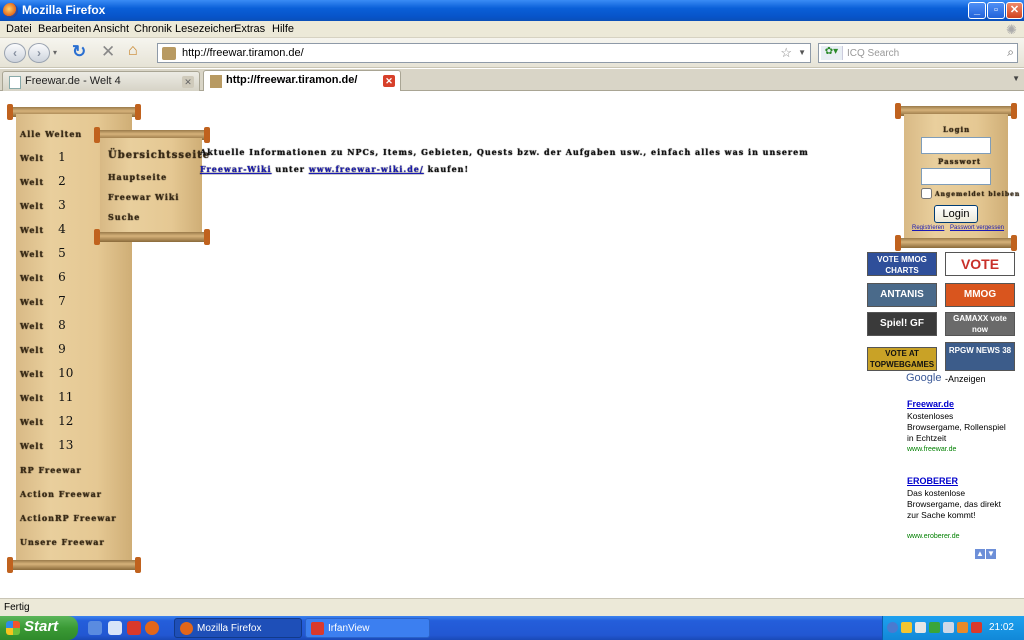 This screenshot has width=1024, height=640. Describe the element at coordinates (43, 229) in the screenshot. I see `nav-world-4: Welt 4` at that location.